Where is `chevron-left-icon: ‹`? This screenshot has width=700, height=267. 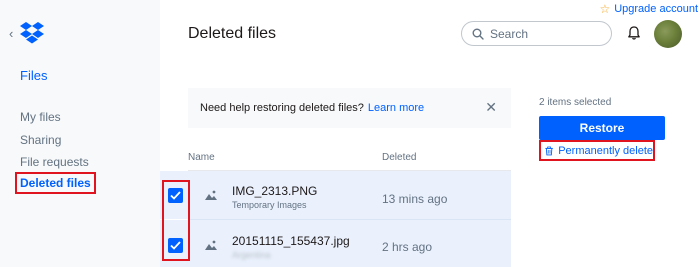 chevron-left-icon: ‹ is located at coordinates (11, 33).